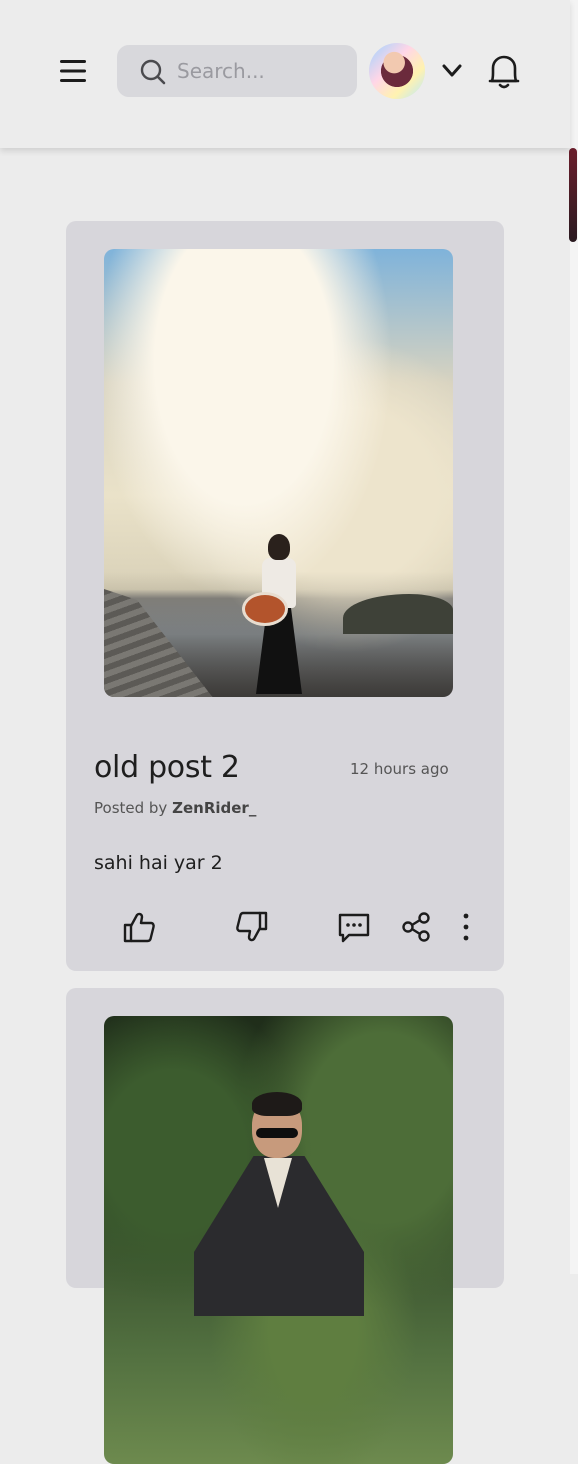  I want to click on scrollbar-thumb, so click(573, 195).